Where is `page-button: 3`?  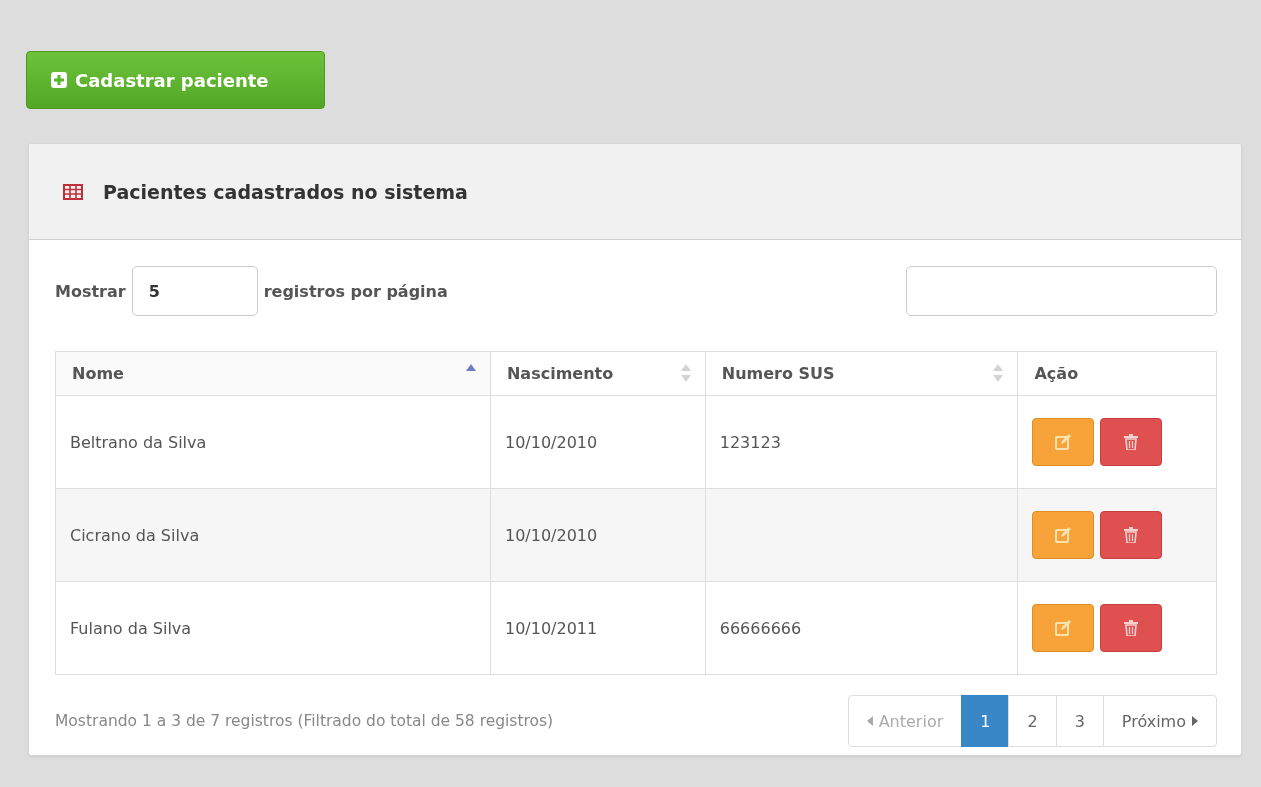 page-button: 3 is located at coordinates (1079, 721).